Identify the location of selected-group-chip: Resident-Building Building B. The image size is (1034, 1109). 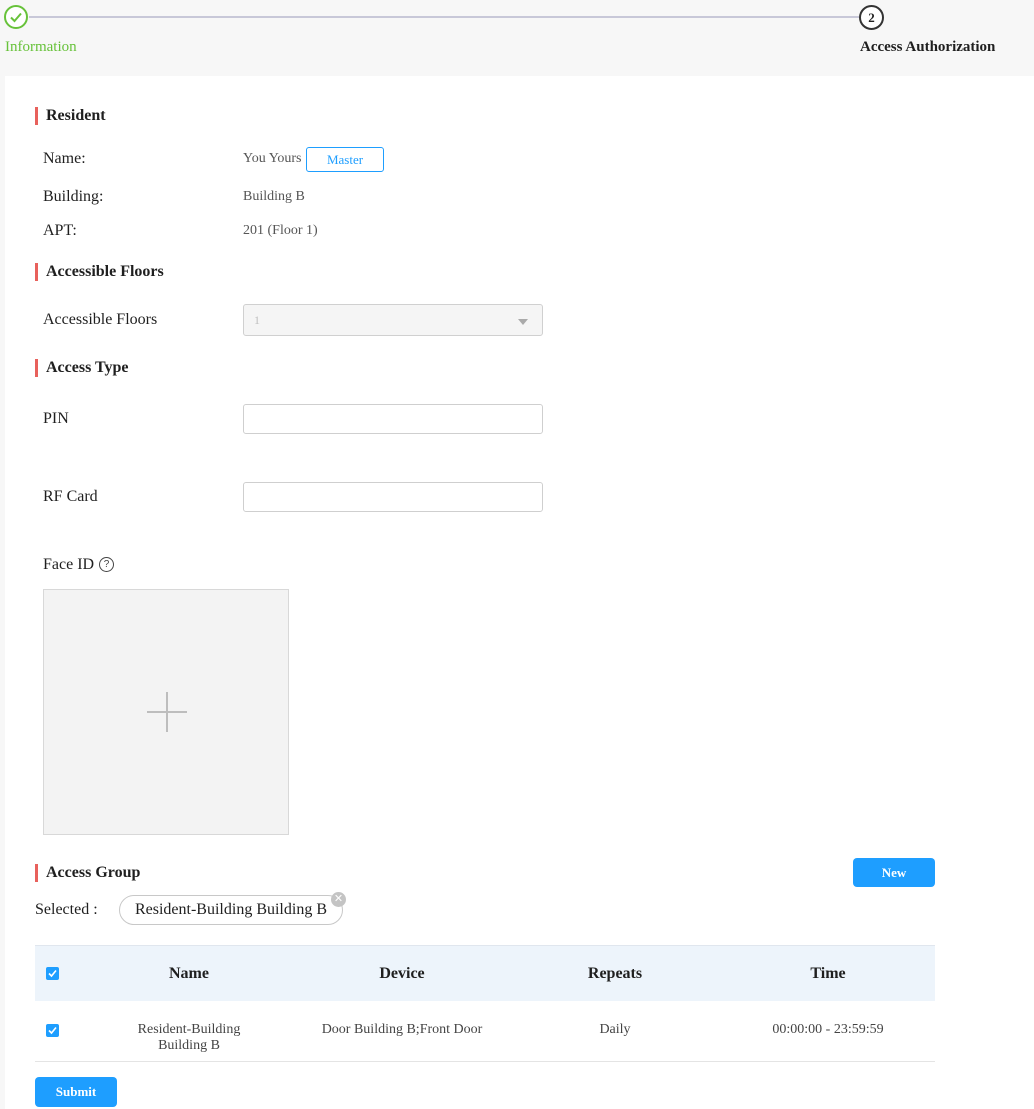
(231, 910).